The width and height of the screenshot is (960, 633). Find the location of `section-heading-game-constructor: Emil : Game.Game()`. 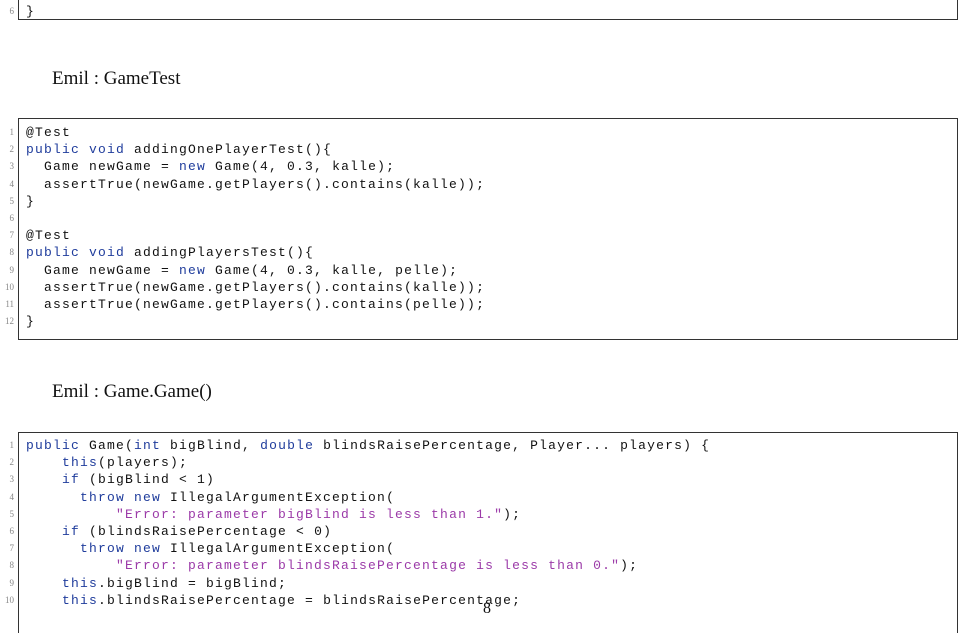

section-heading-game-constructor: Emil : Game.Game() is located at coordinates (132, 391).